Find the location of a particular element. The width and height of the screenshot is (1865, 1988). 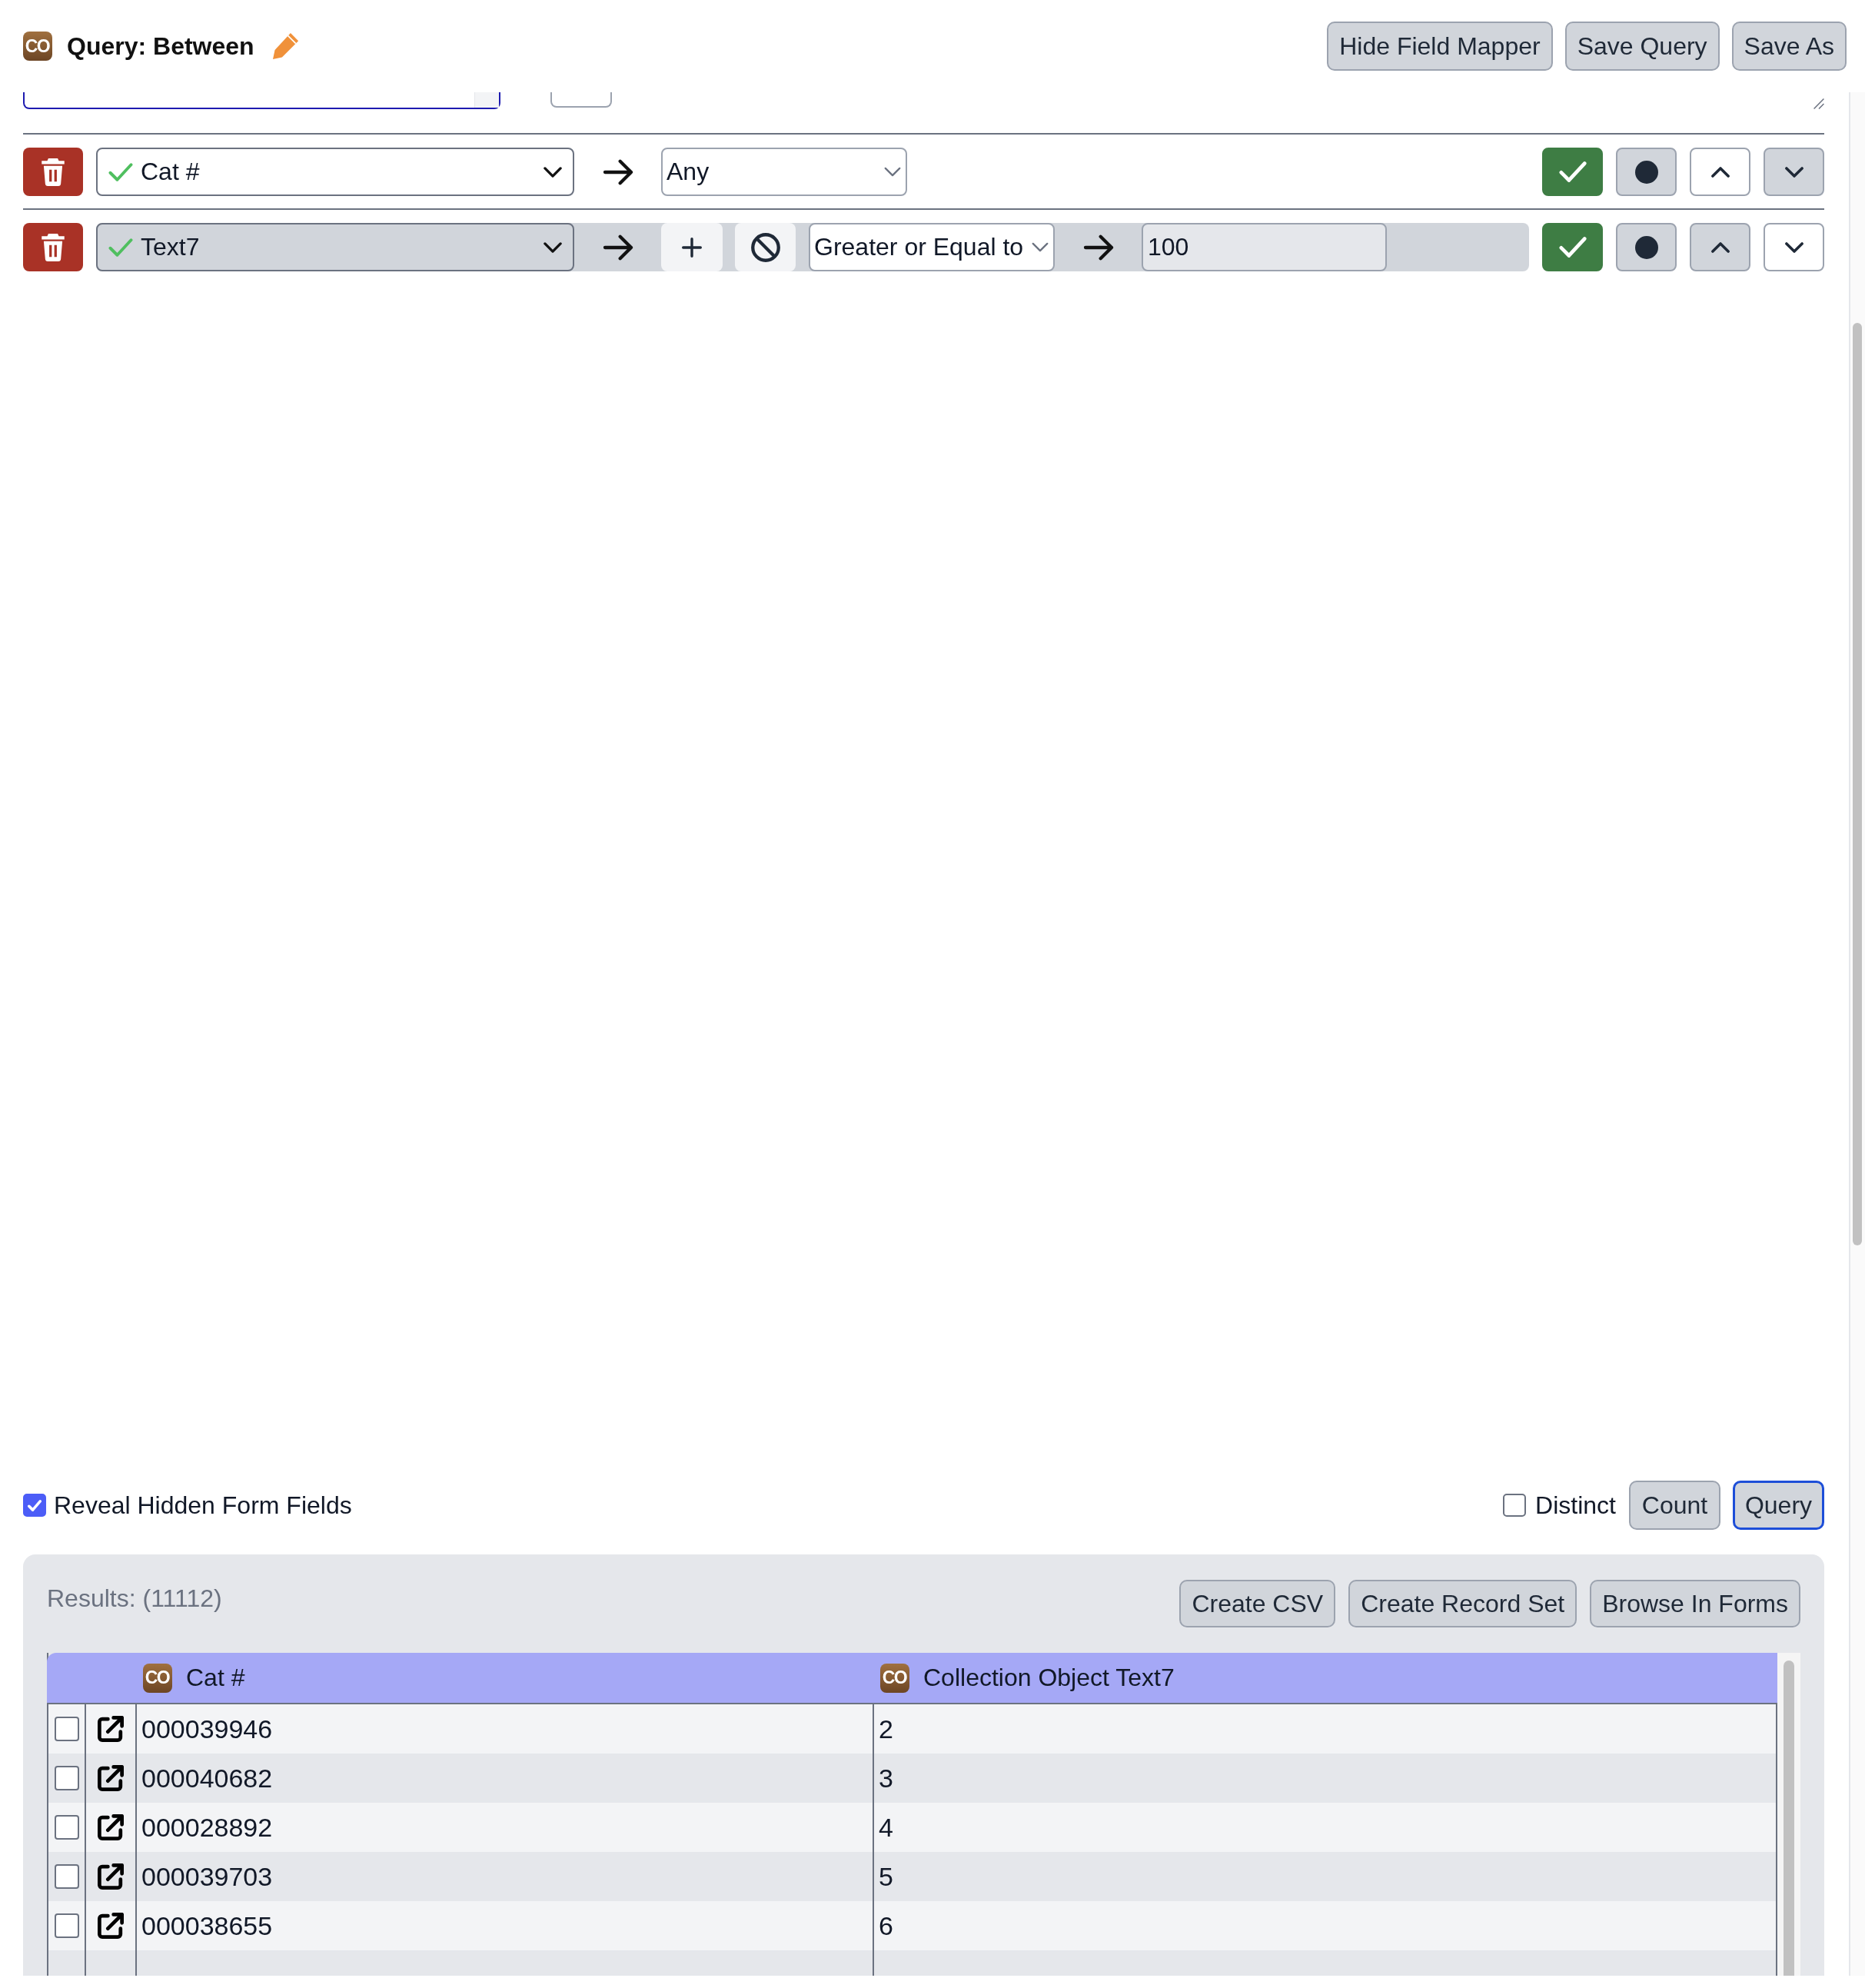

column-header: Collection Object Text7 is located at coordinates (1049, 1678).